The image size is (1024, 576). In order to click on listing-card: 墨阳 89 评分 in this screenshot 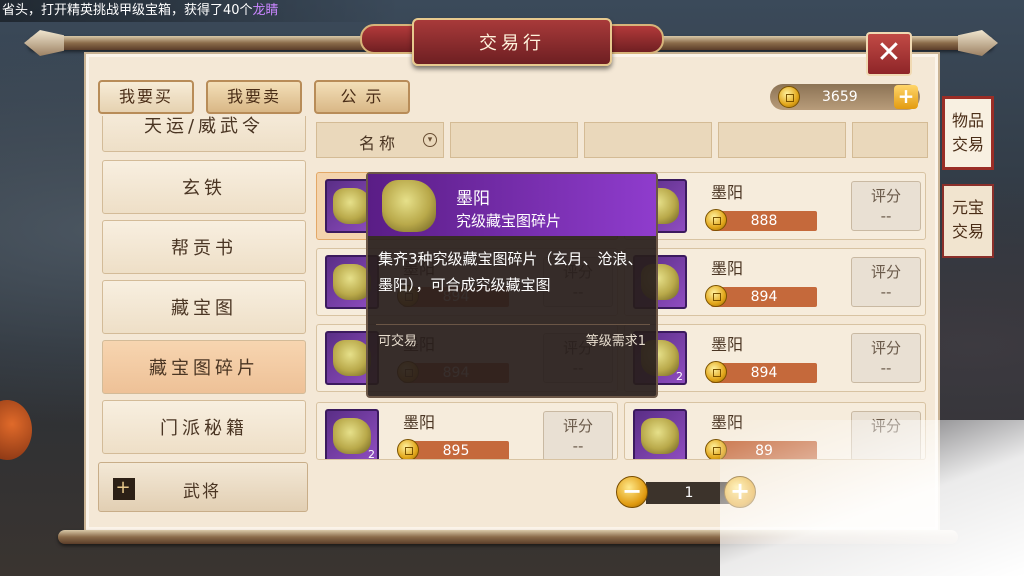, I will do `click(775, 431)`.